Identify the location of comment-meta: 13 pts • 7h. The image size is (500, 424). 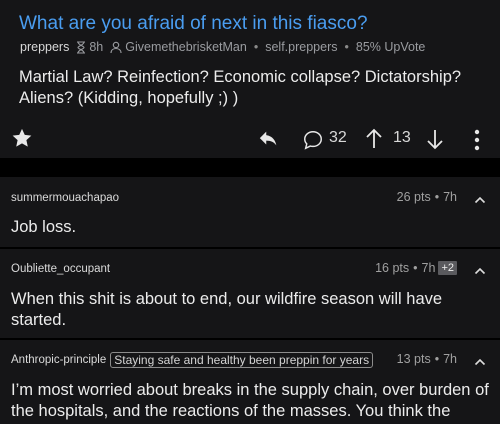
(427, 359).